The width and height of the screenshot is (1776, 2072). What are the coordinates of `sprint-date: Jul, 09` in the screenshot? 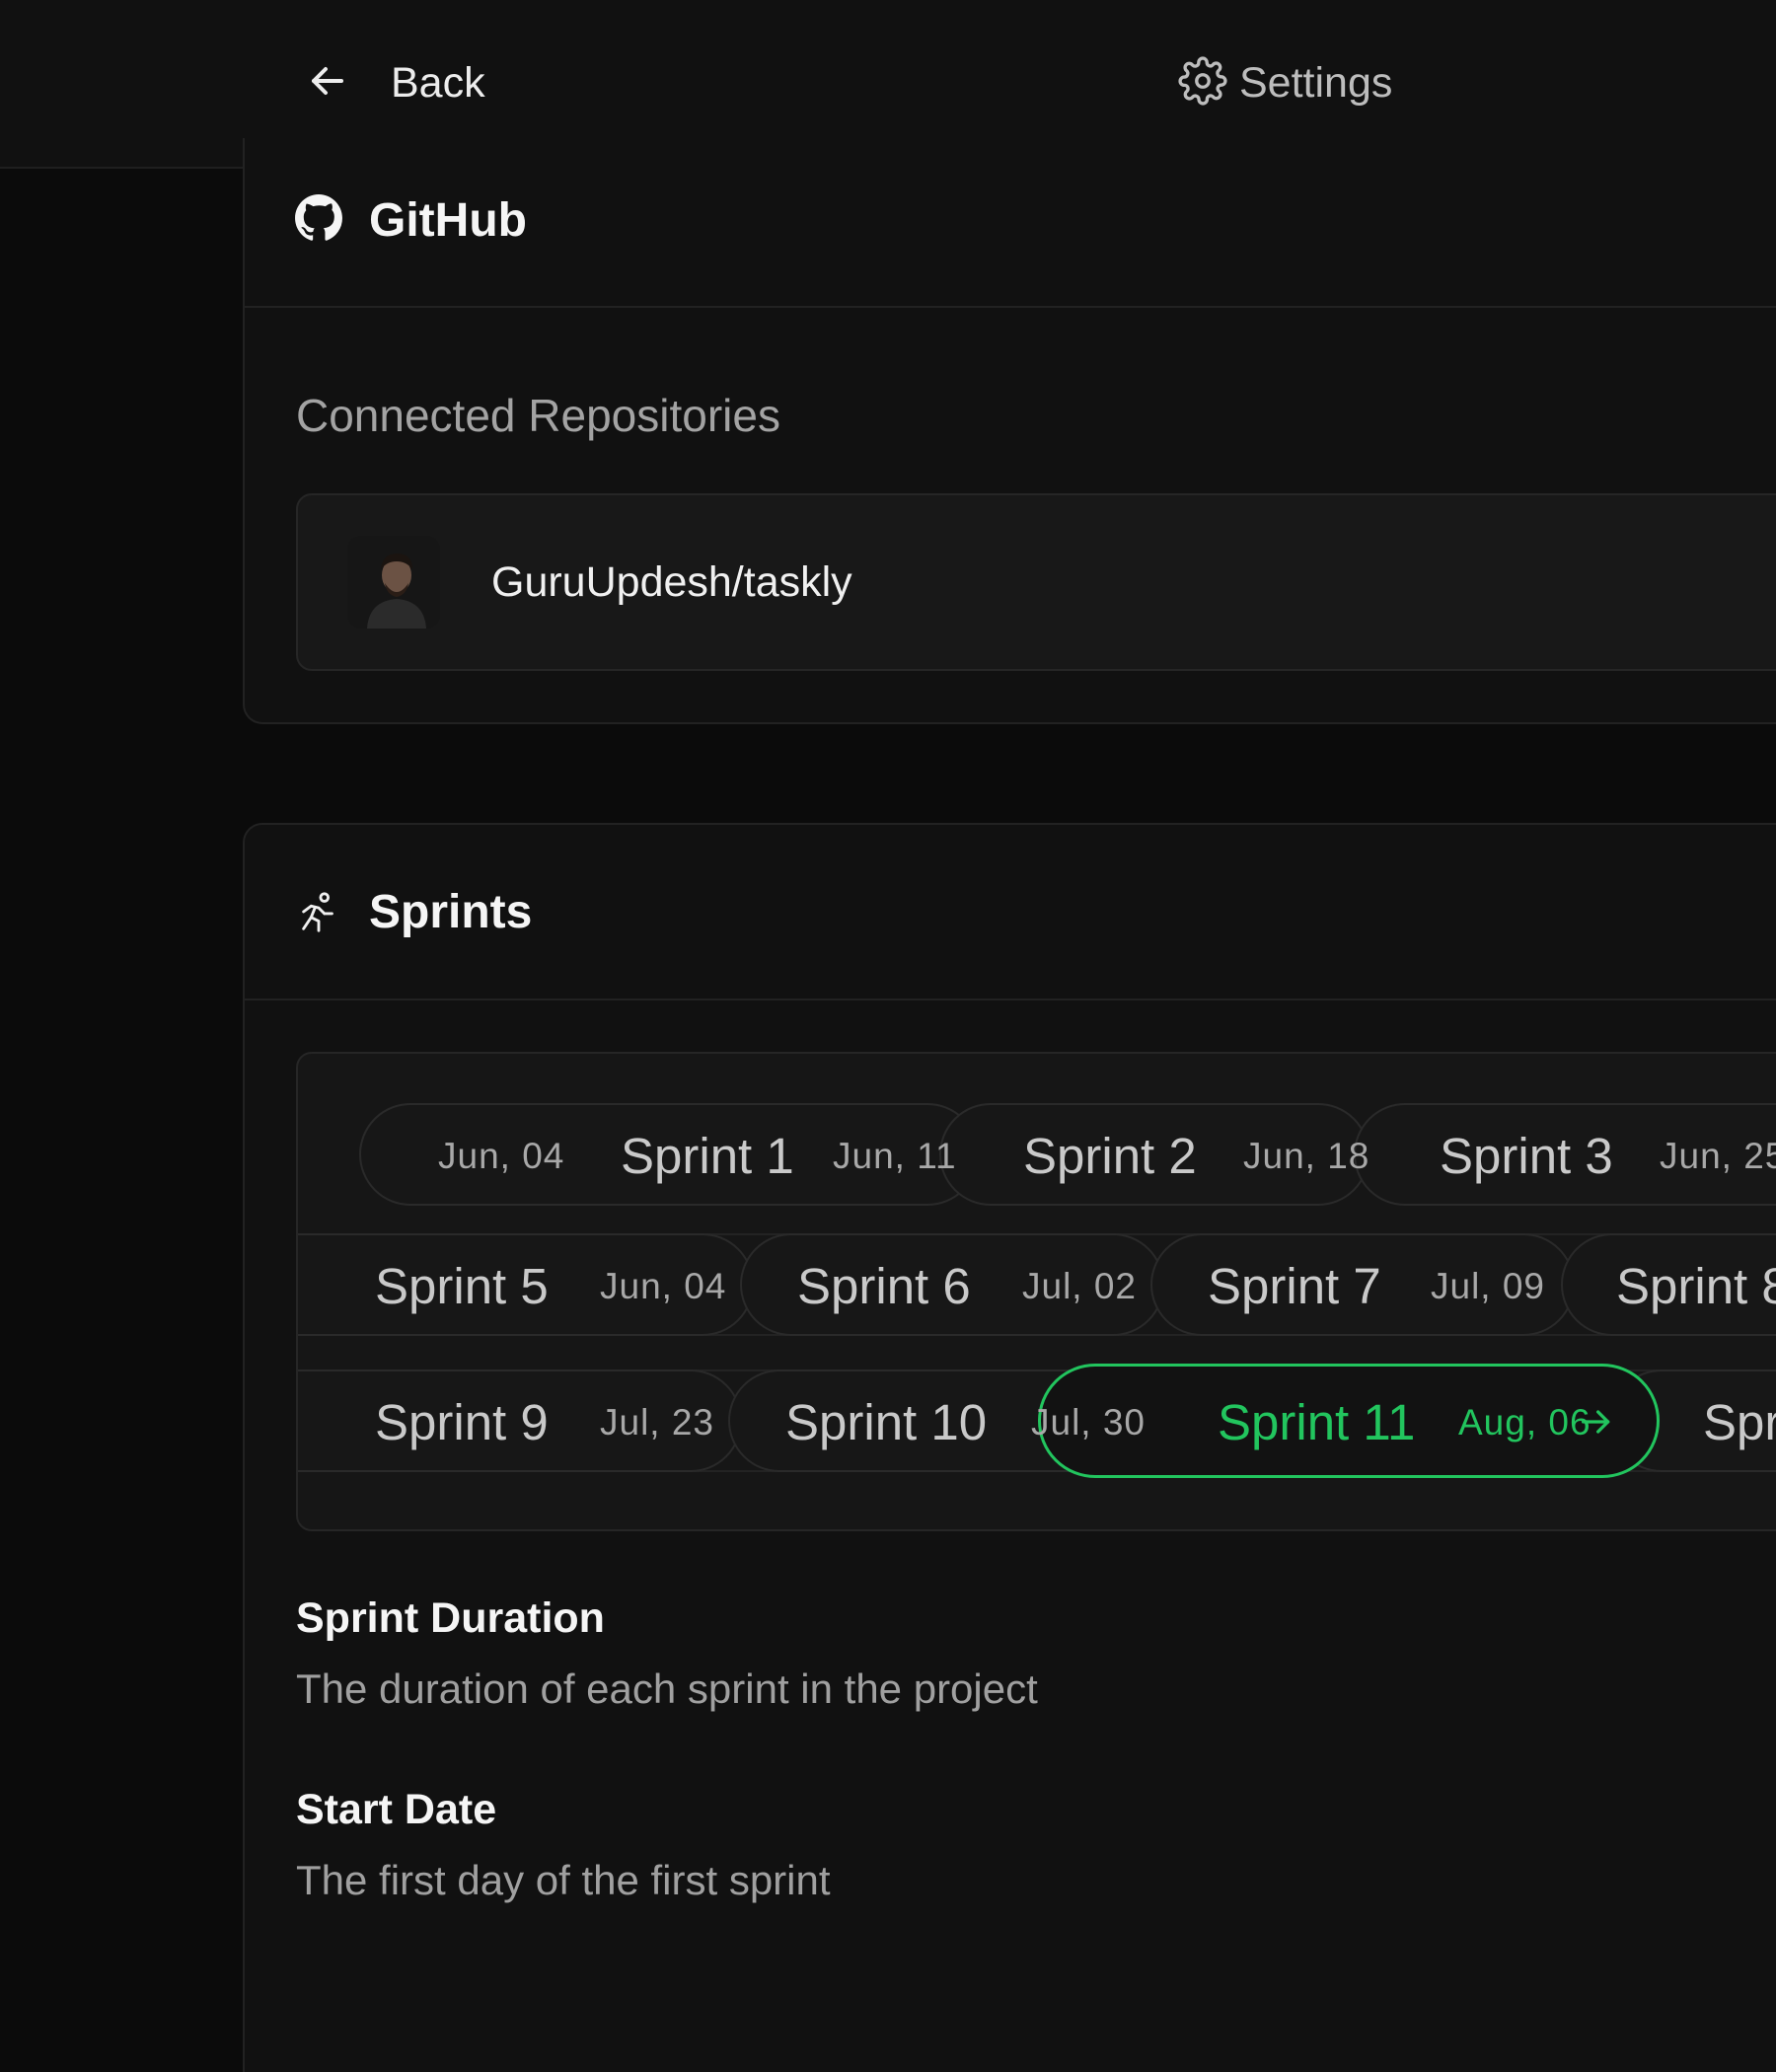 It's located at (1489, 1286).